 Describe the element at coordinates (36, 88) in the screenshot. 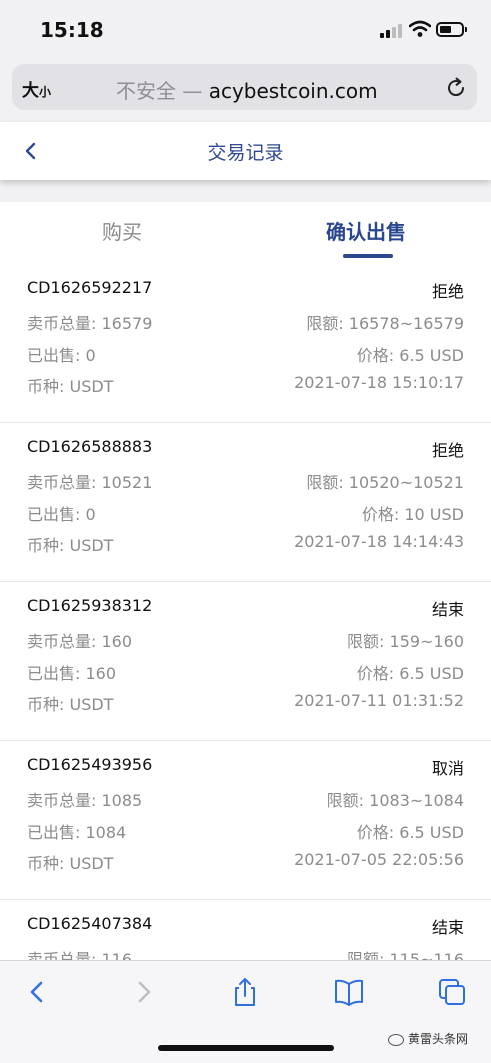

I see `text-size-button: 大小` at that location.